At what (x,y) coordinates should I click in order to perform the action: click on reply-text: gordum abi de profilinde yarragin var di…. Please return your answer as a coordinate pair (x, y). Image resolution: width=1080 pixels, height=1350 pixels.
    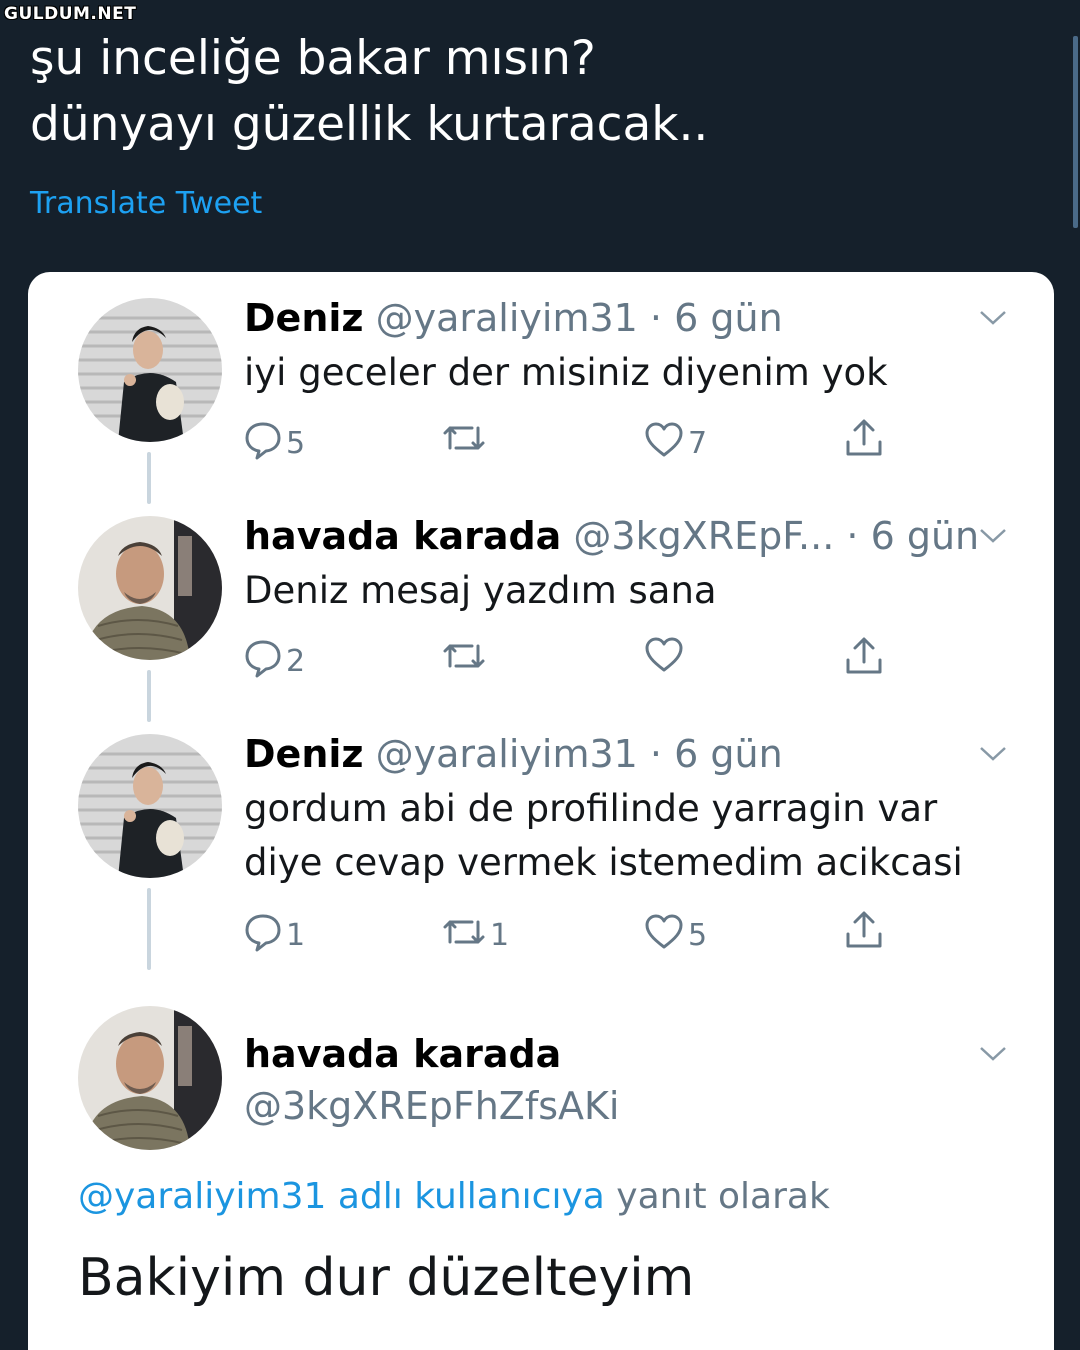
    Looking at the image, I should click on (603, 836).